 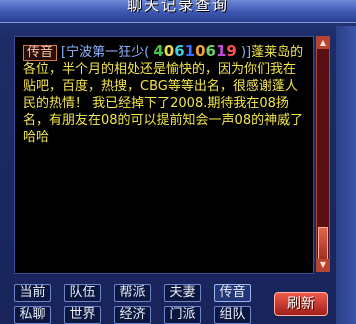 I want to click on scroll-down-icon: ▼, so click(x=323, y=265).